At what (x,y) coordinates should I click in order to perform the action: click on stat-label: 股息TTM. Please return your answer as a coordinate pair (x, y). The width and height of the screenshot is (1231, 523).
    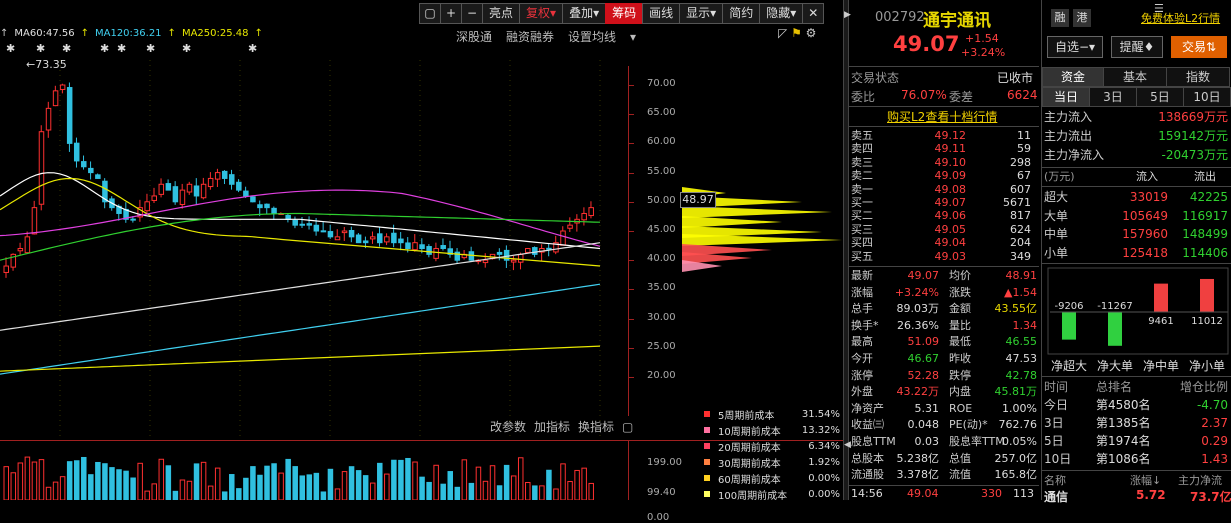
    Looking at the image, I should click on (873, 441).